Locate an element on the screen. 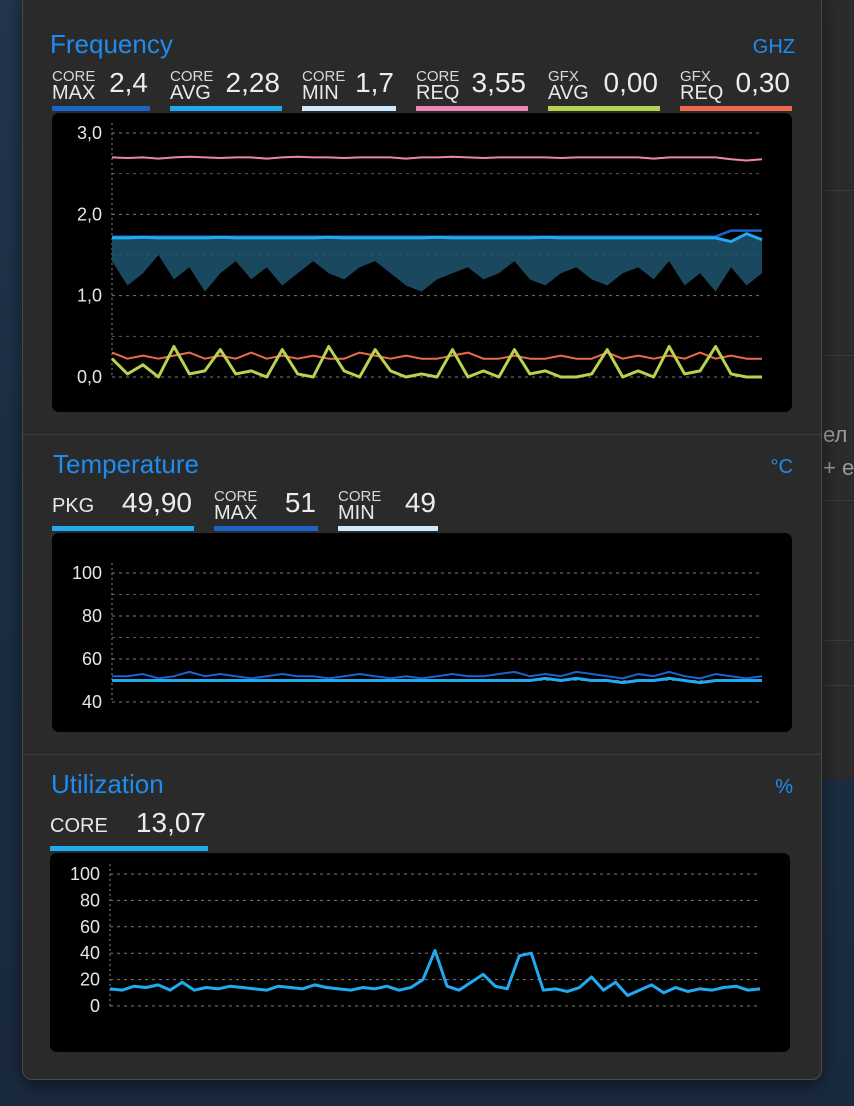 The height and width of the screenshot is (1106, 854). frequency-unit: GHZ is located at coordinates (773, 47).